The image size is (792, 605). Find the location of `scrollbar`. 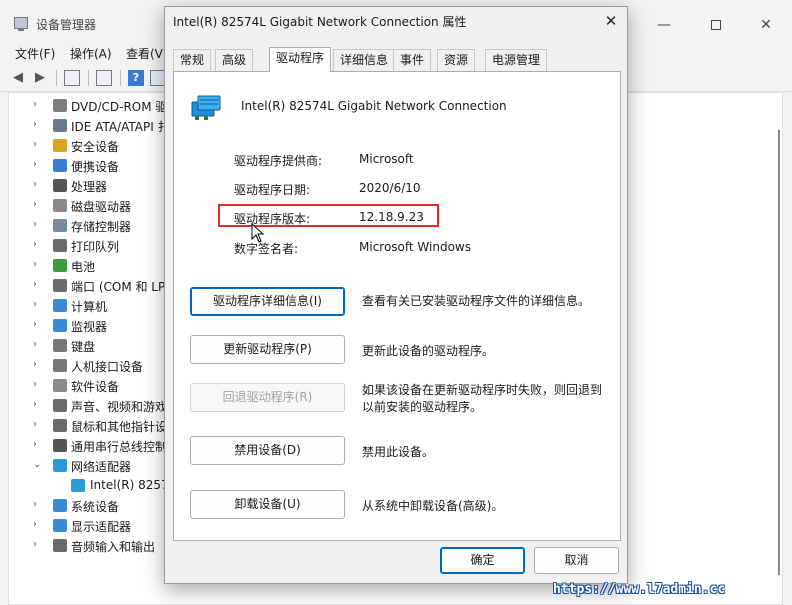

scrollbar is located at coordinates (779, 352).